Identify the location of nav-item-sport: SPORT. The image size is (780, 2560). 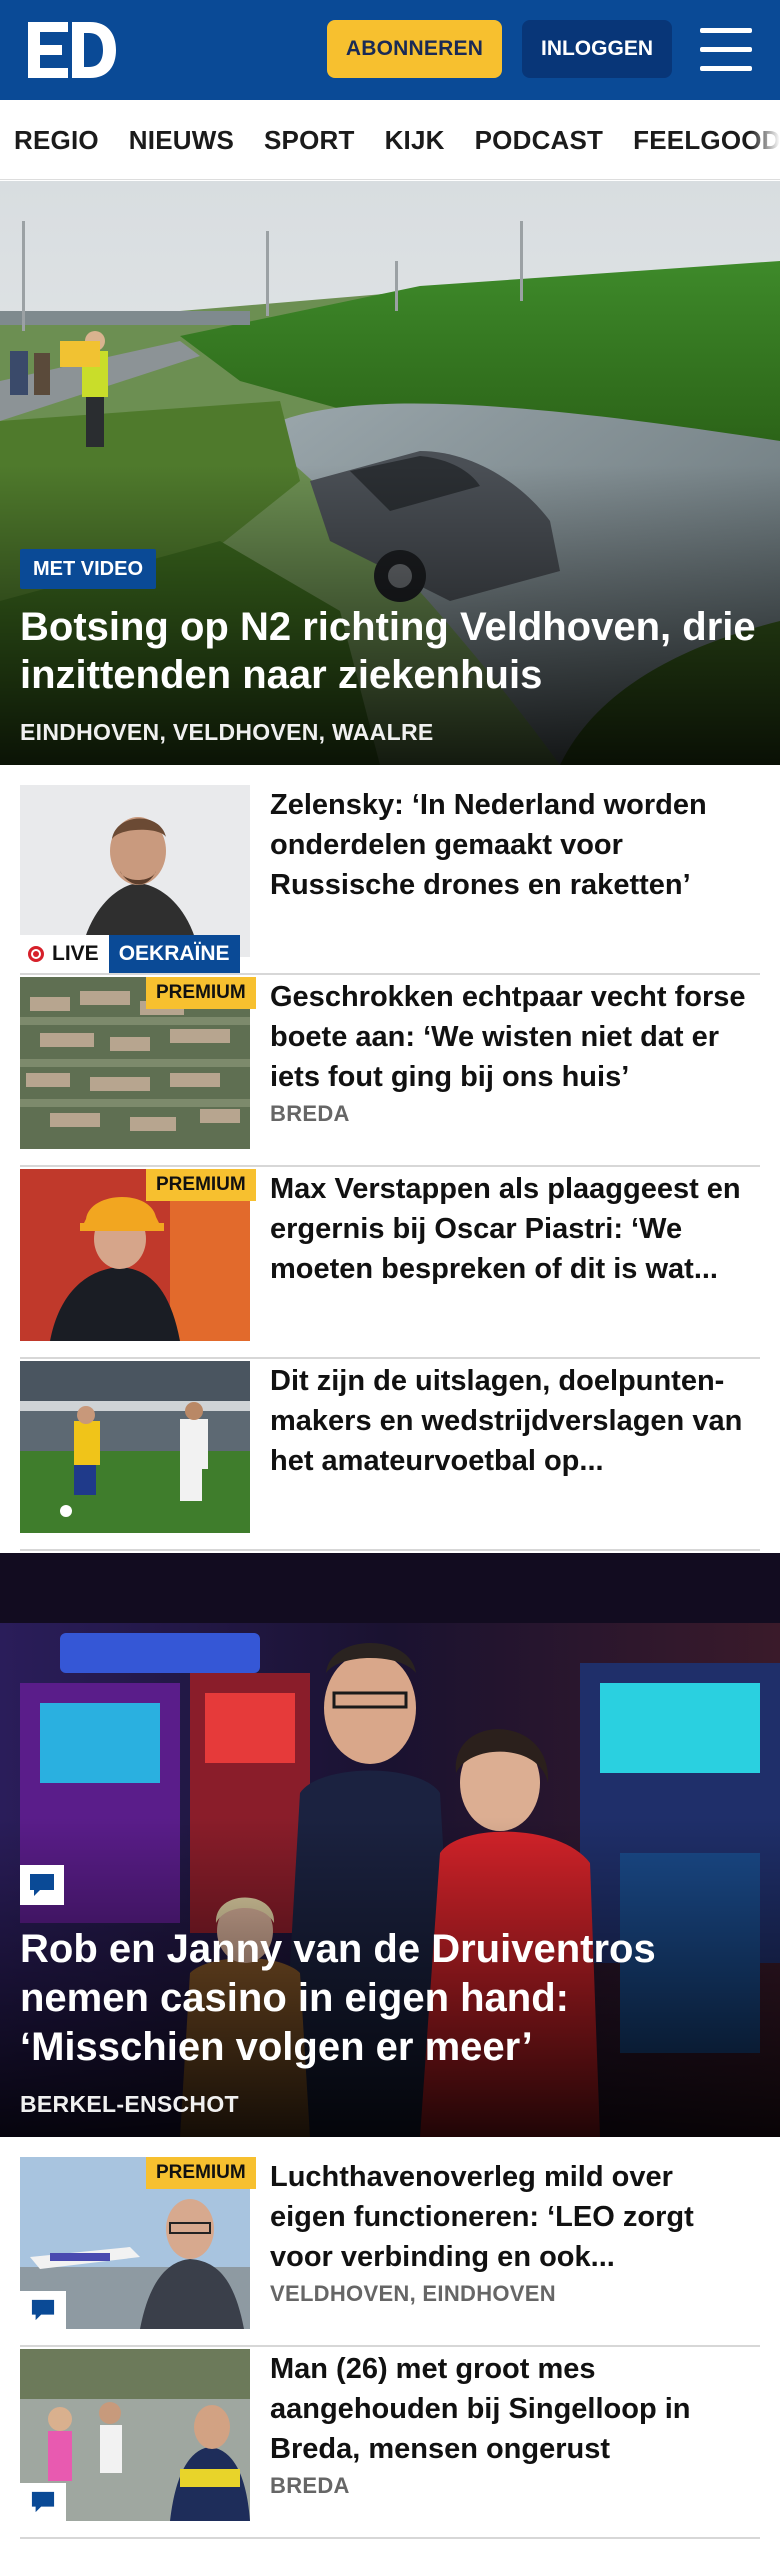
(309, 140).